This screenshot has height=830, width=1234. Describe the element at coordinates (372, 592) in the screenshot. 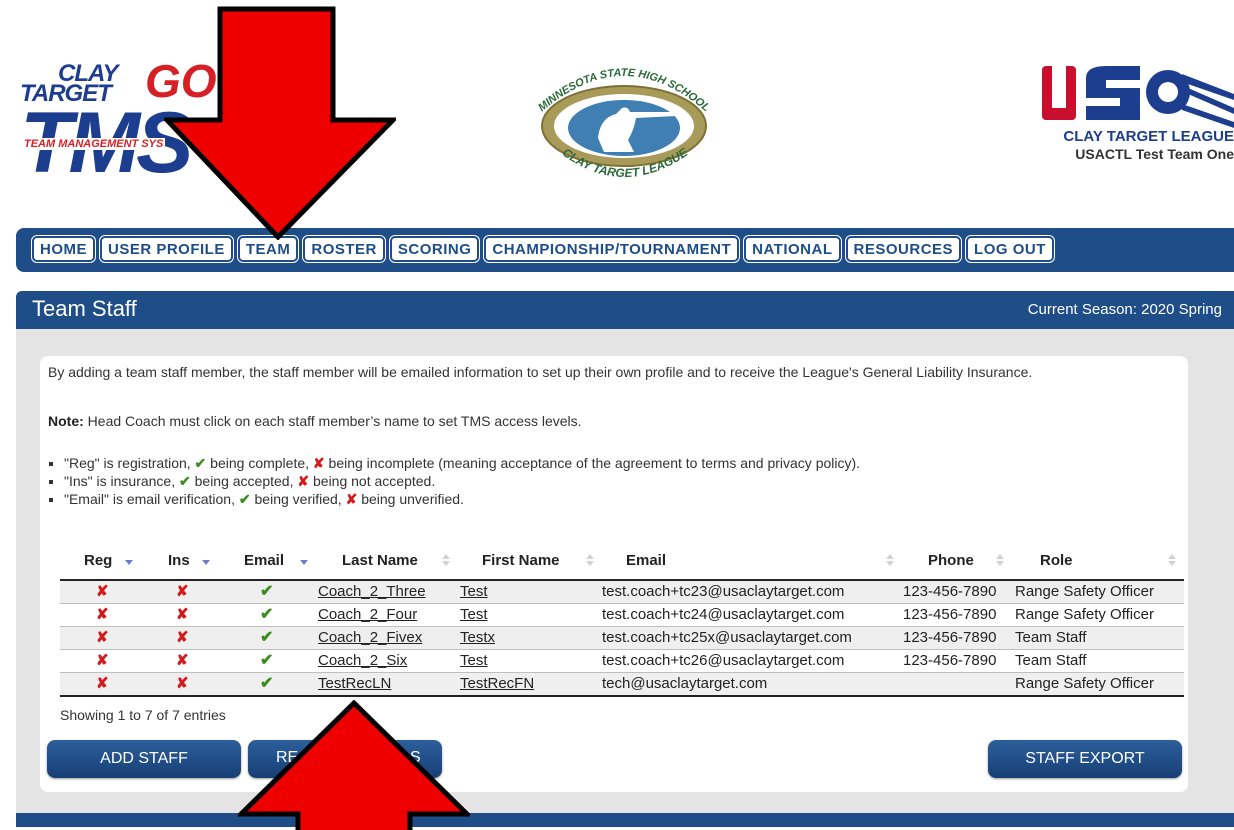

I see `last-name-link: Coach_2_Three` at that location.